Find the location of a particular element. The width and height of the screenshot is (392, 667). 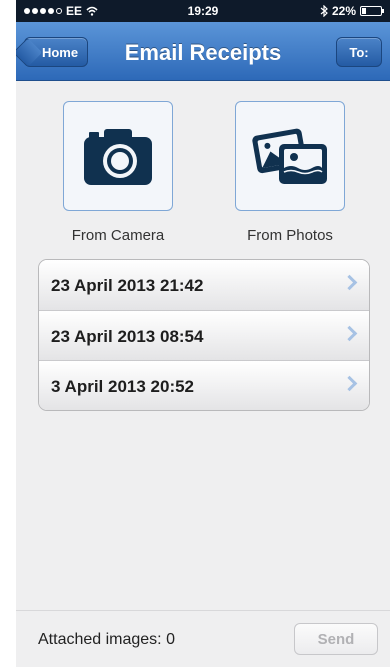

from-photos-button: From Photos is located at coordinates (290, 172).